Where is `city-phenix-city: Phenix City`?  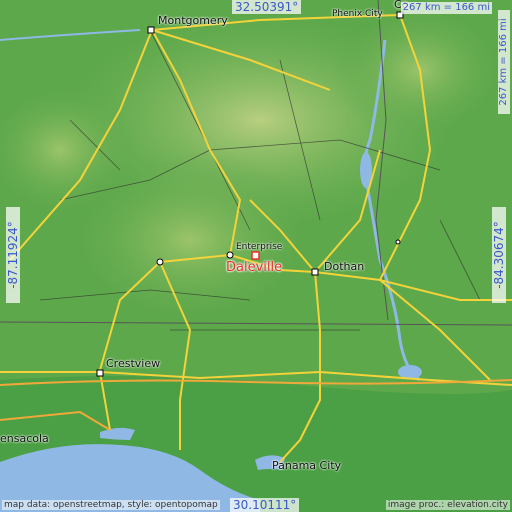
city-phenix-city: Phenix City is located at coordinates (357, 14).